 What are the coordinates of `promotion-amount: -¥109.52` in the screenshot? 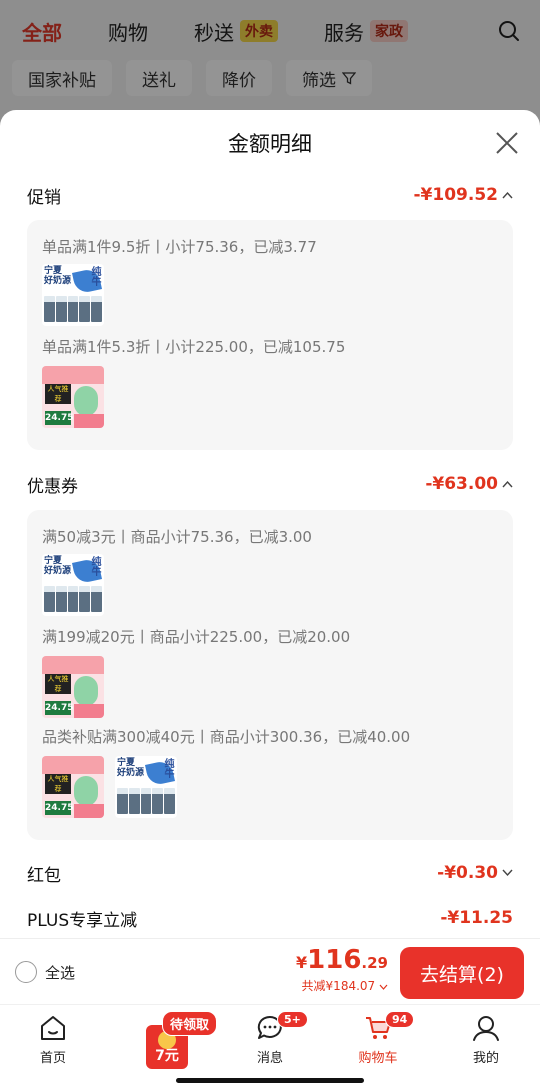 It's located at (464, 195).